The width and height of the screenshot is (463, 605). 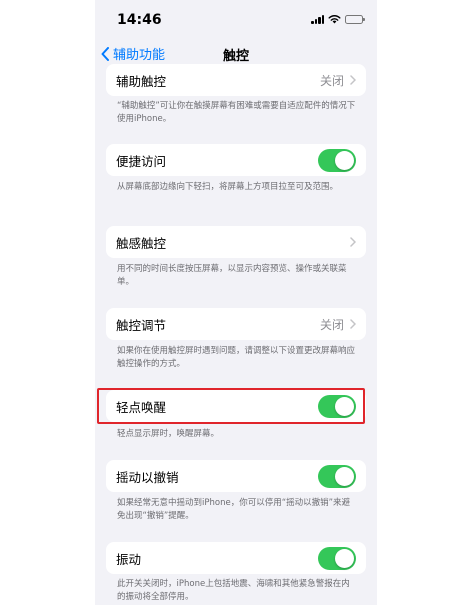 I want to click on vibration-cell: 振动, so click(x=236, y=558).